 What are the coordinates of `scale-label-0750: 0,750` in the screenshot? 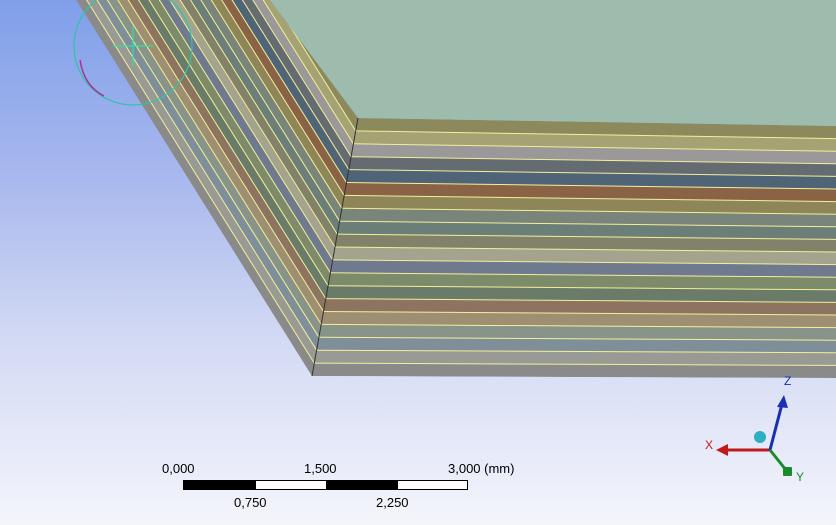 It's located at (250, 502).